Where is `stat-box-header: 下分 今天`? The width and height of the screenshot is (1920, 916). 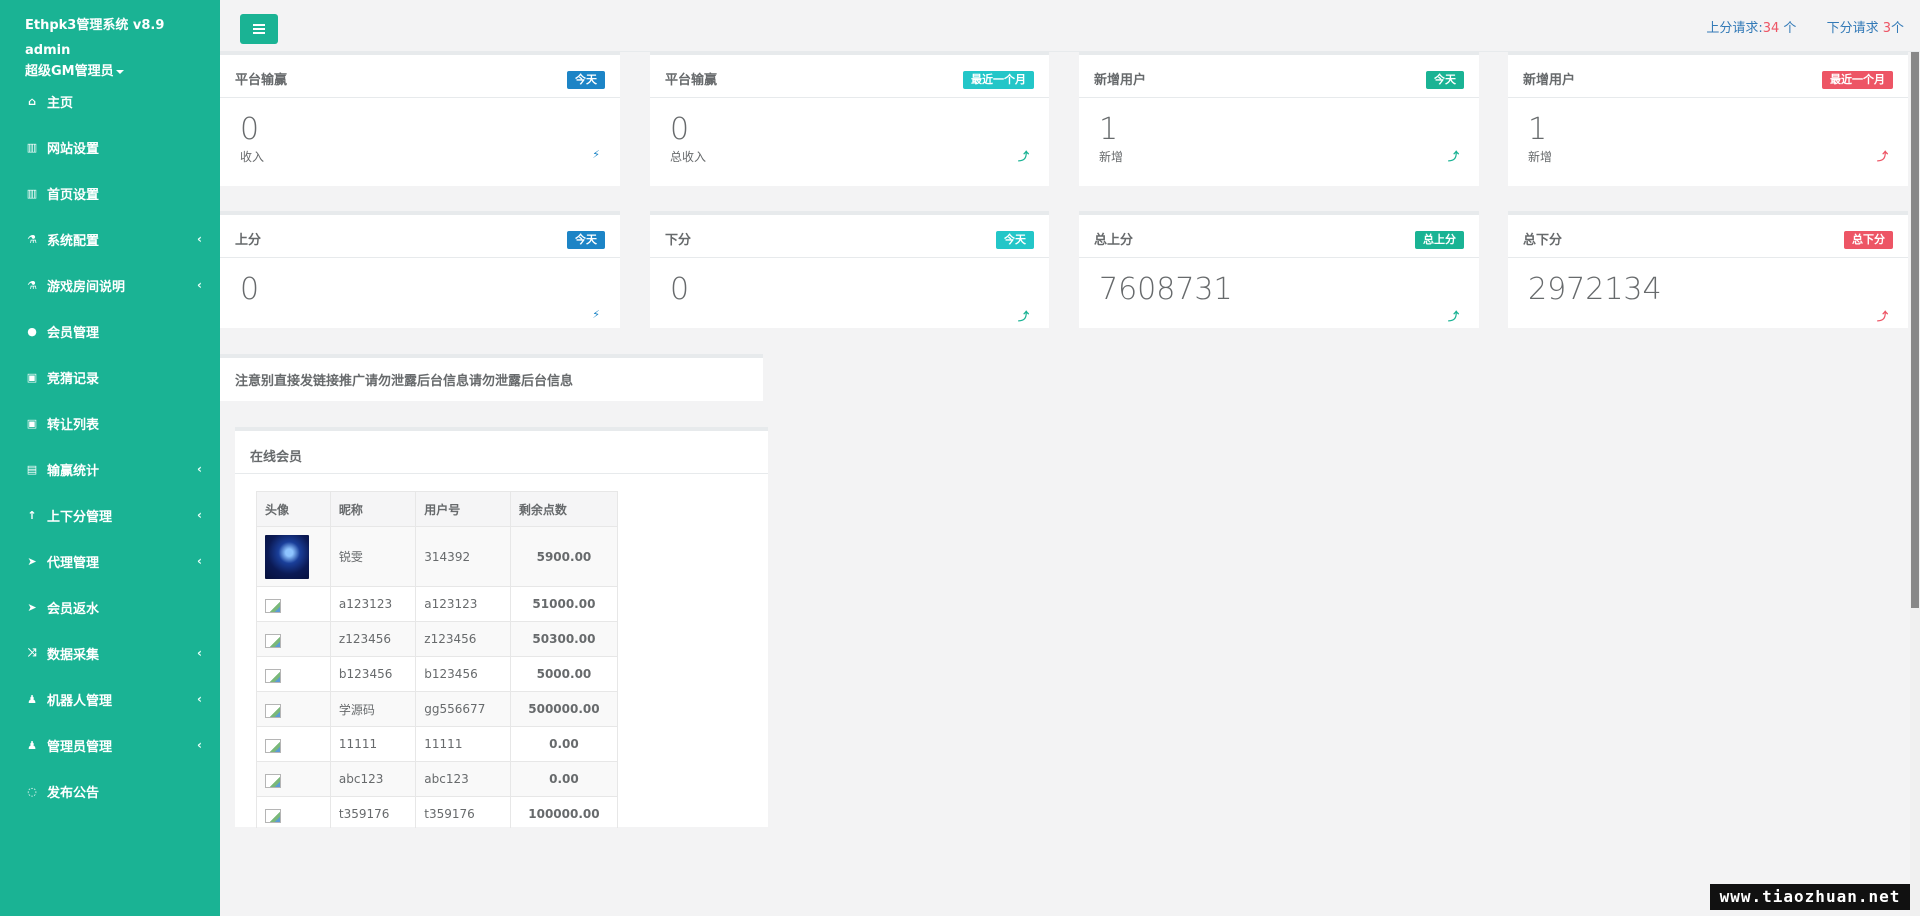
stat-box-header: 下分 今天 is located at coordinates (849, 236).